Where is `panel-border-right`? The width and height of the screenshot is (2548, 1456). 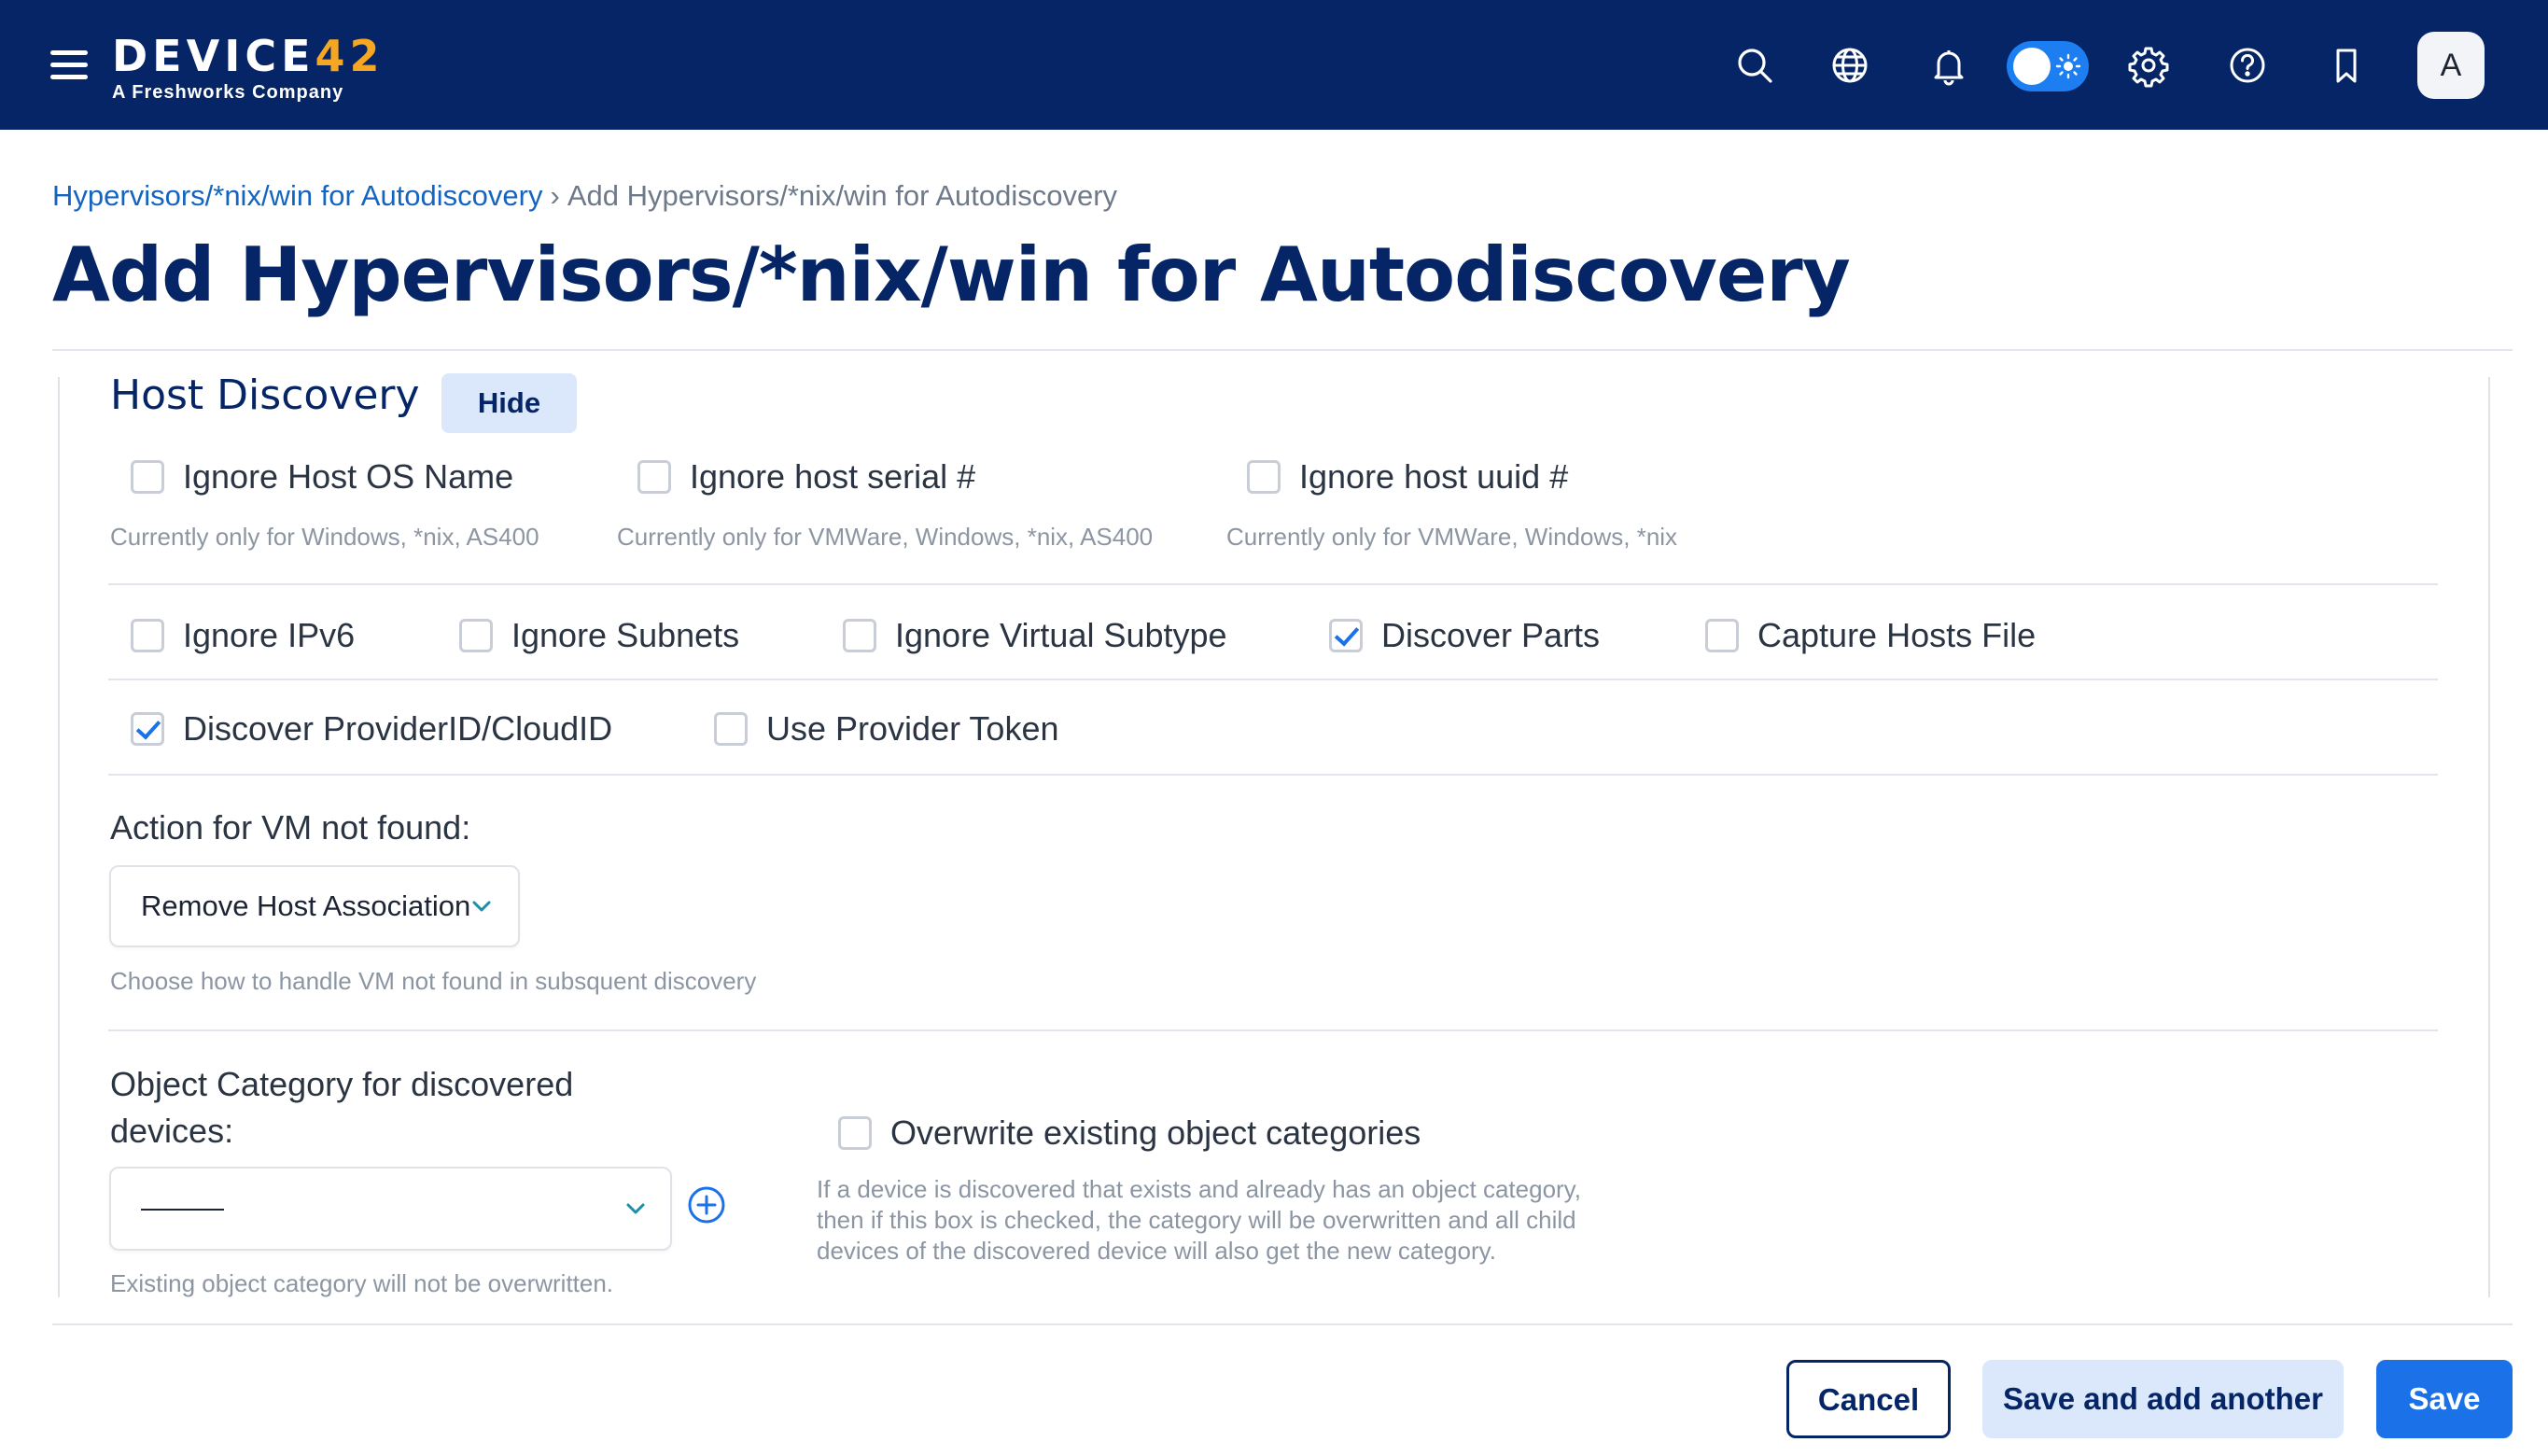
panel-border-right is located at coordinates (2489, 837).